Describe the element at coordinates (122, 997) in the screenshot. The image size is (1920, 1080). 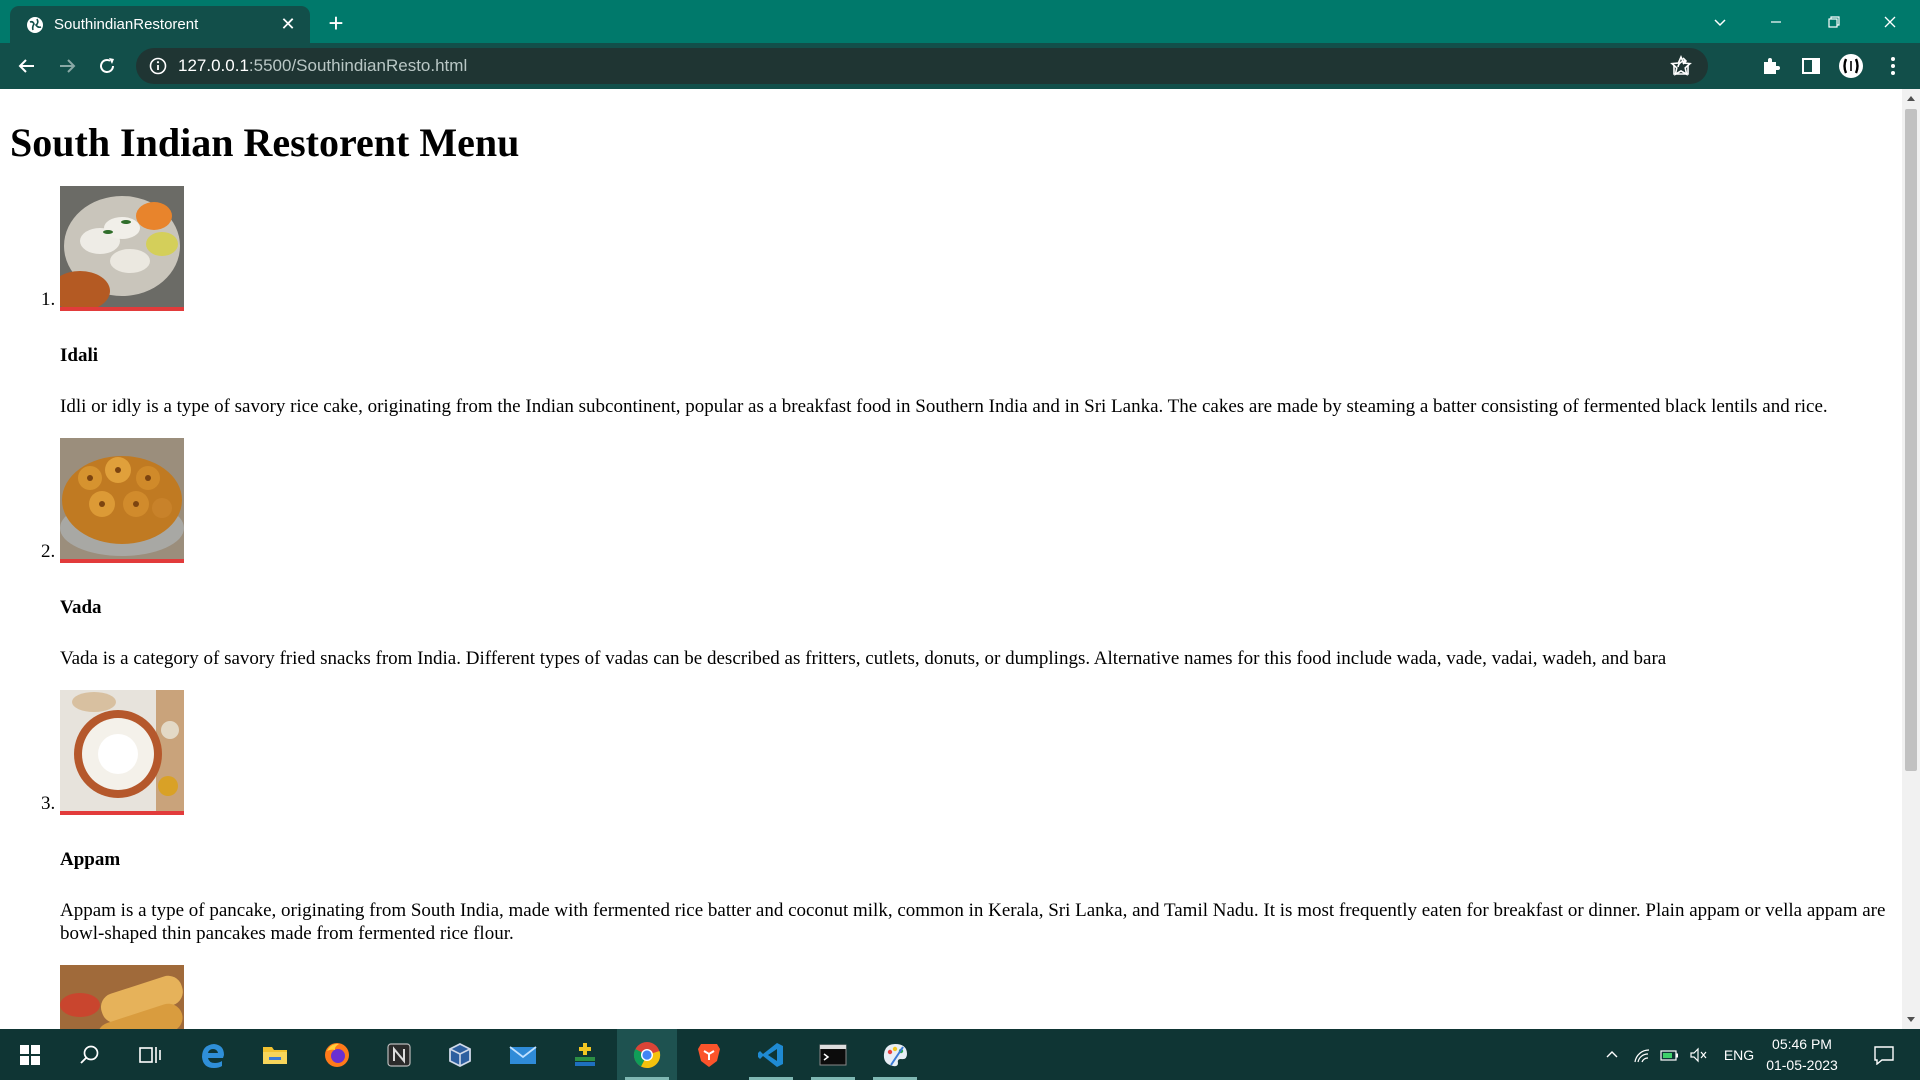
I see `dosa-photo` at that location.